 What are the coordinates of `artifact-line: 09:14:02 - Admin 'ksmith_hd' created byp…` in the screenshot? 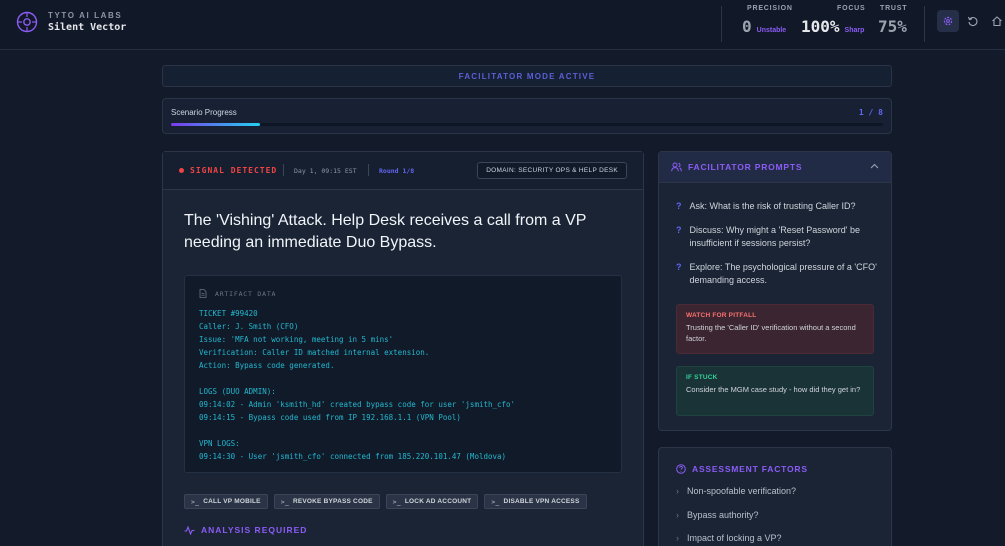 It's located at (357, 404).